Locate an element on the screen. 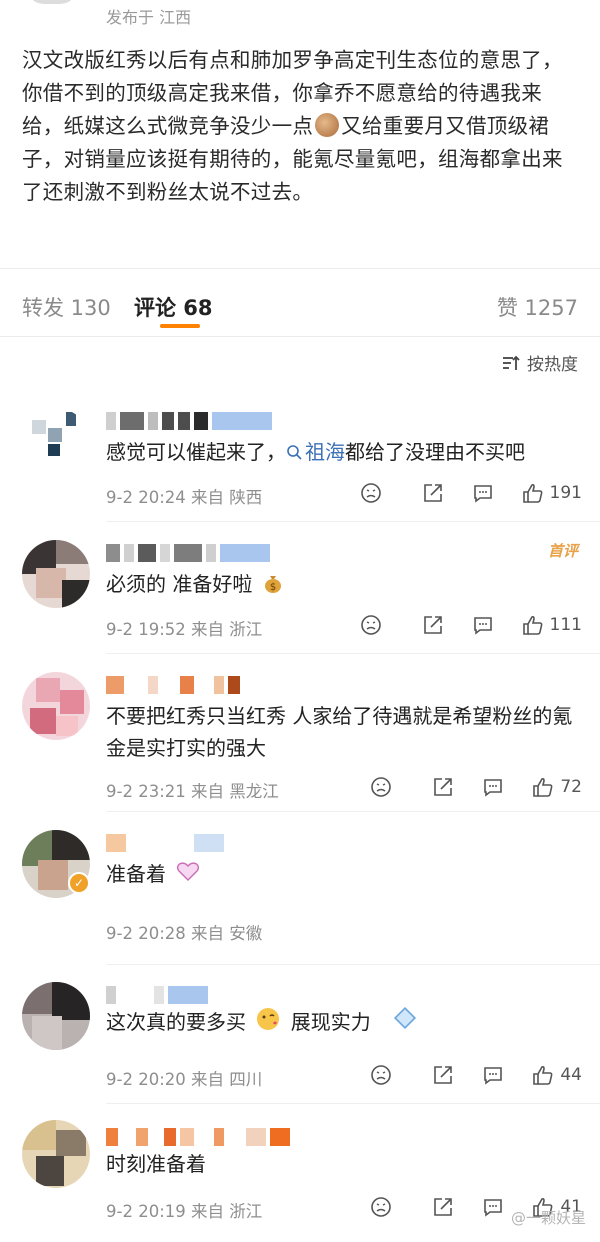 This screenshot has width=600, height=1242. sort-button: 按热度 is located at coordinates (539, 362).